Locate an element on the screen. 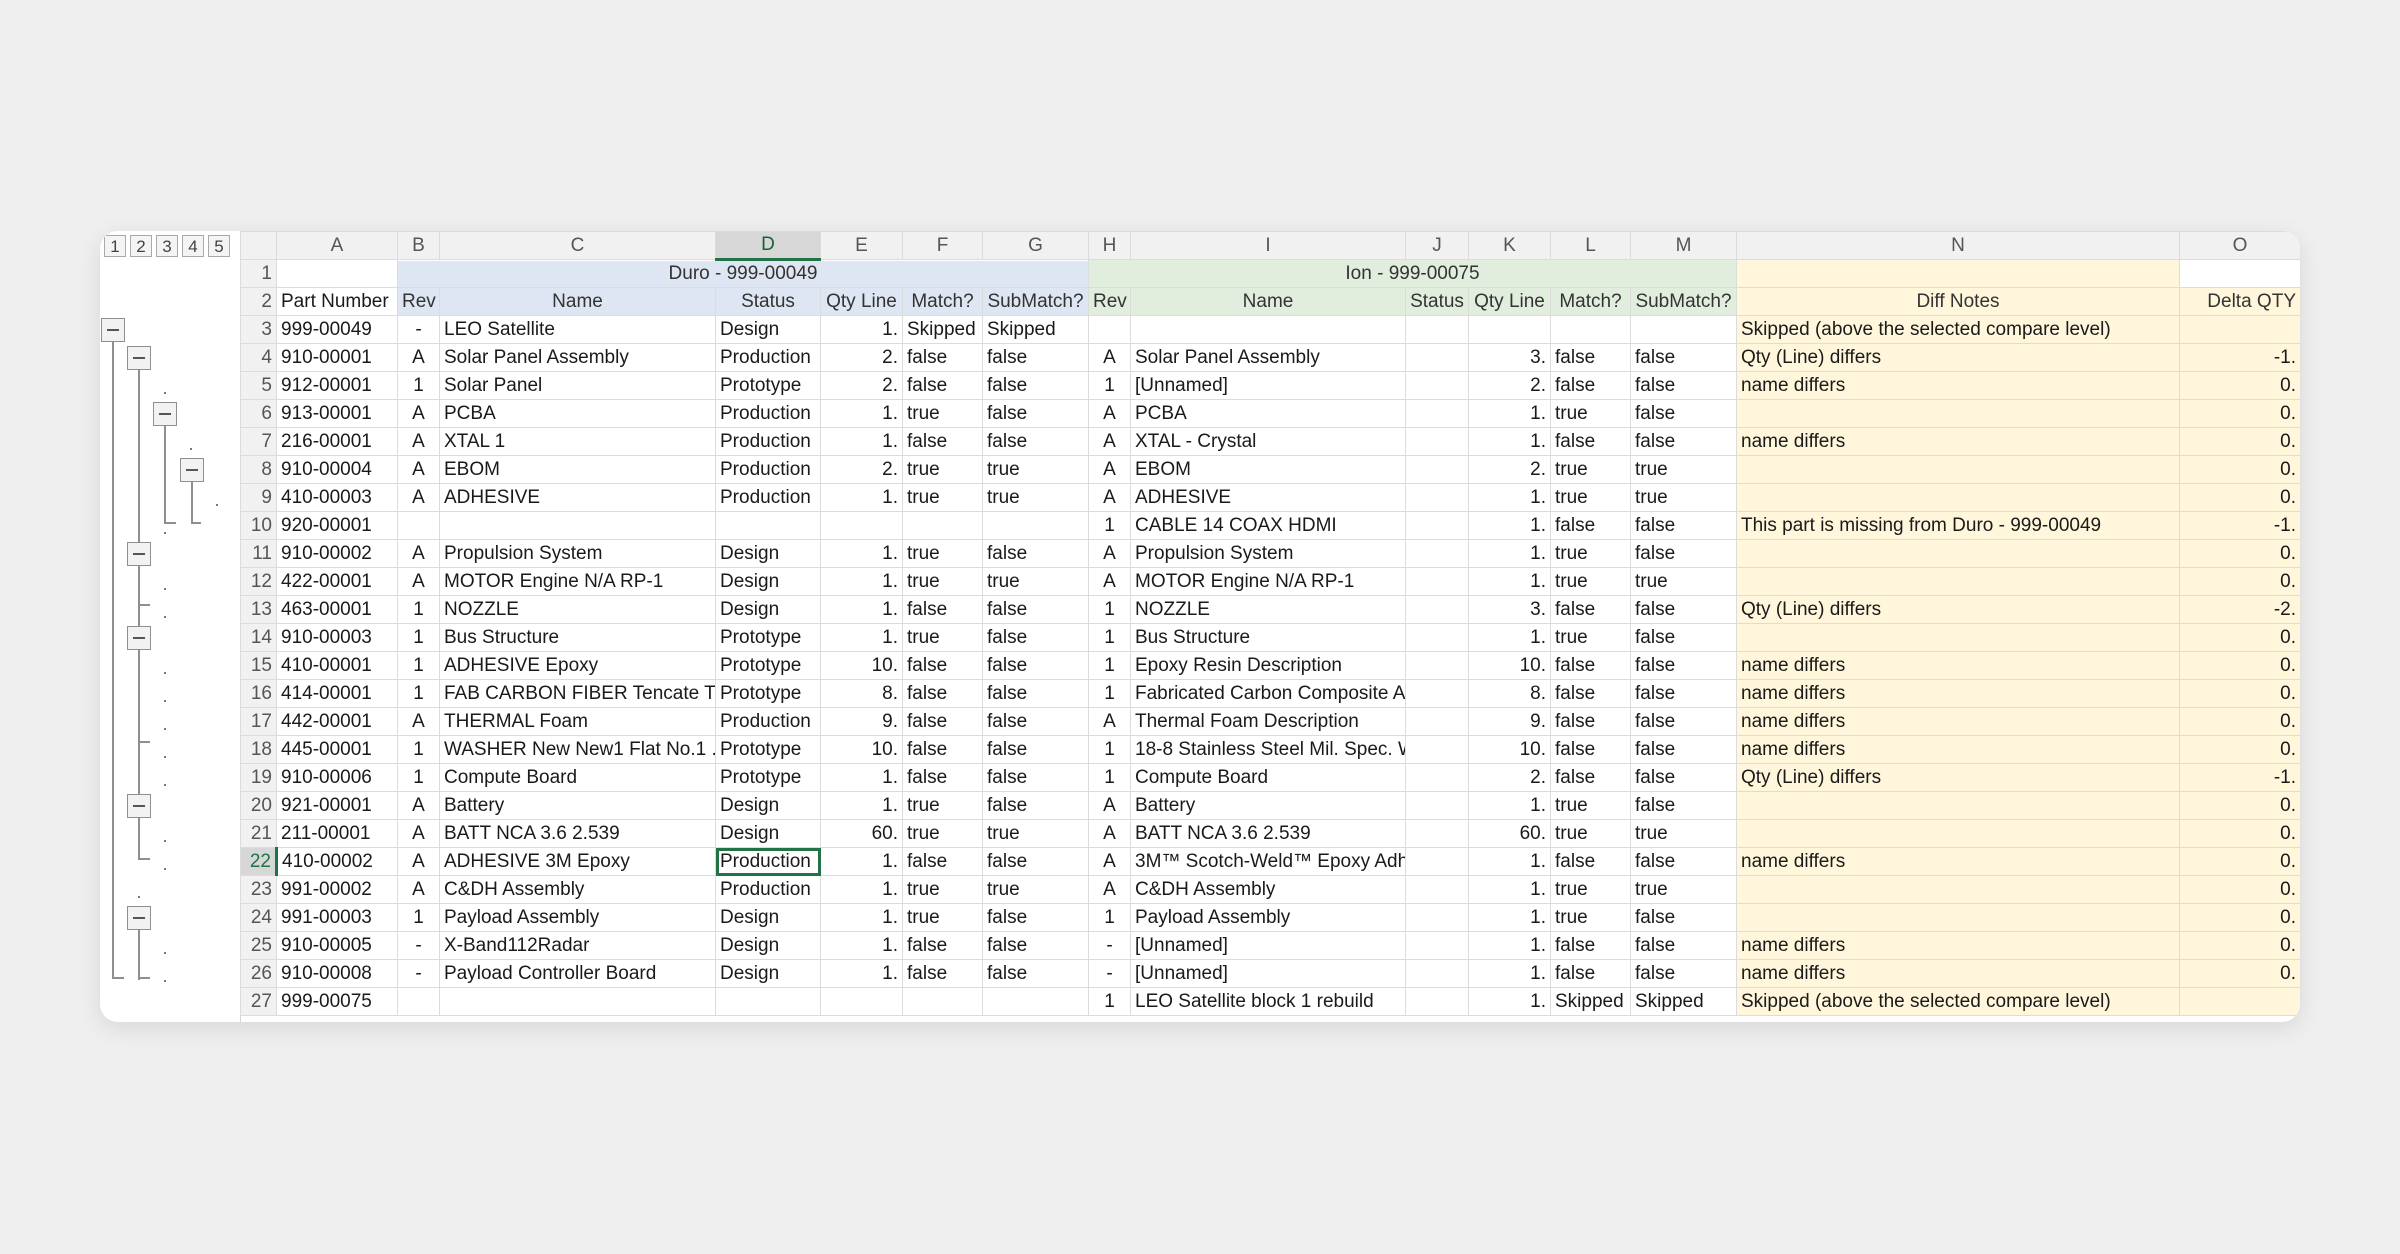 Image resolution: width=2400 pixels, height=1254 pixels. ion-name-cell: Payload Assembly is located at coordinates (1268, 917).